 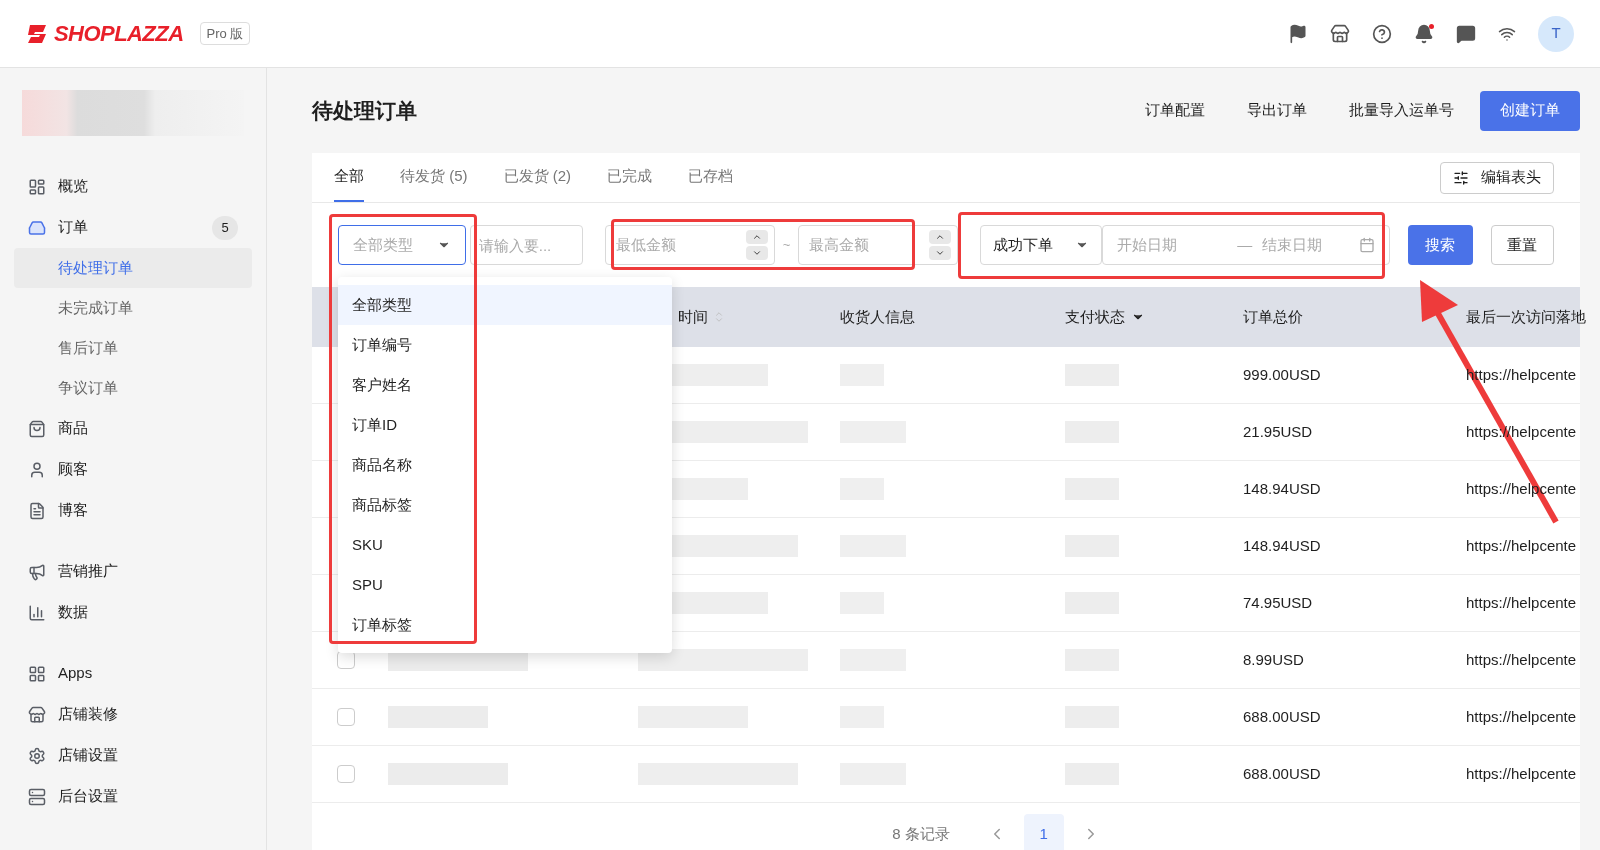 I want to click on record-count: 8 条记录, so click(x=921, y=833).